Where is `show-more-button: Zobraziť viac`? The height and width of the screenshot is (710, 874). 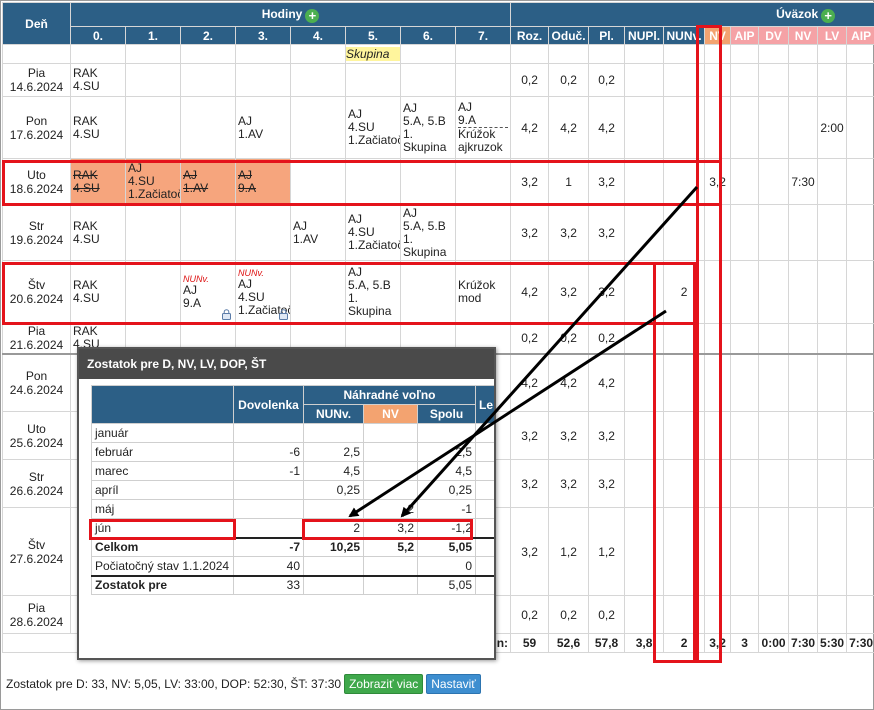
show-more-button: Zobraziť viac is located at coordinates (384, 684).